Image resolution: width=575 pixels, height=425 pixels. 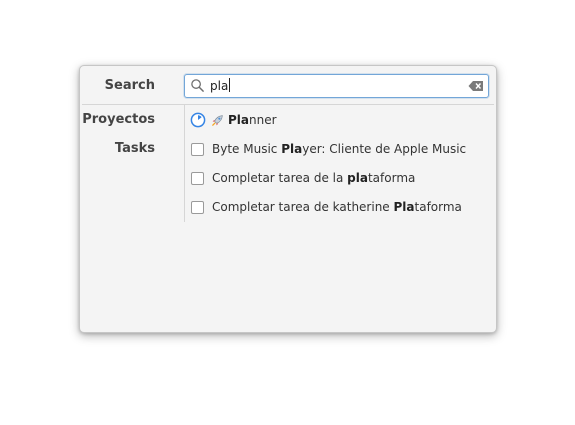 What do you see at coordinates (217, 120) in the screenshot?
I see `rocket-icon` at bounding box center [217, 120].